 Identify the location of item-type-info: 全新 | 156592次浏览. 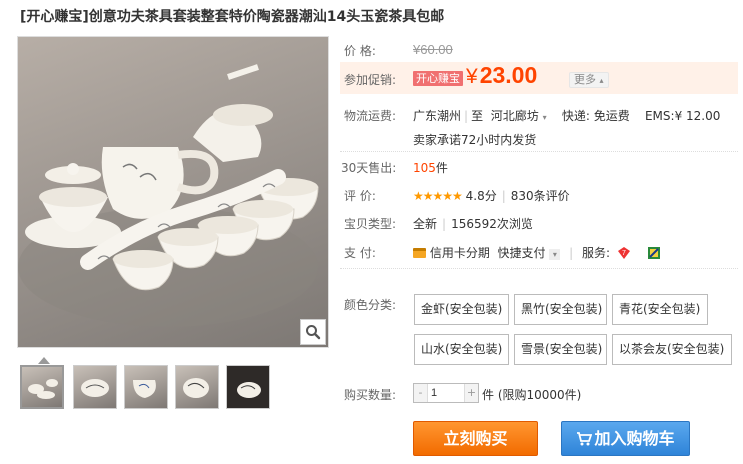
(473, 224).